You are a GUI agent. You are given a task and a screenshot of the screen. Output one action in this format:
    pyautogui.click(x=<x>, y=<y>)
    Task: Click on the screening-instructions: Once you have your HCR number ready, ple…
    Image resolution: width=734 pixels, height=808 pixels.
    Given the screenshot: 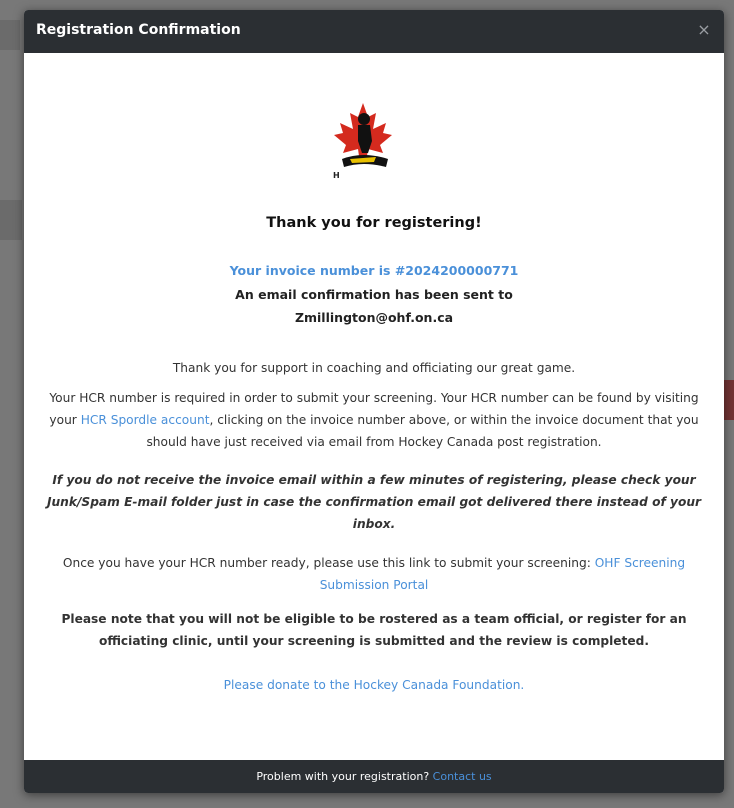 What is the action you would take?
    pyautogui.click(x=374, y=574)
    